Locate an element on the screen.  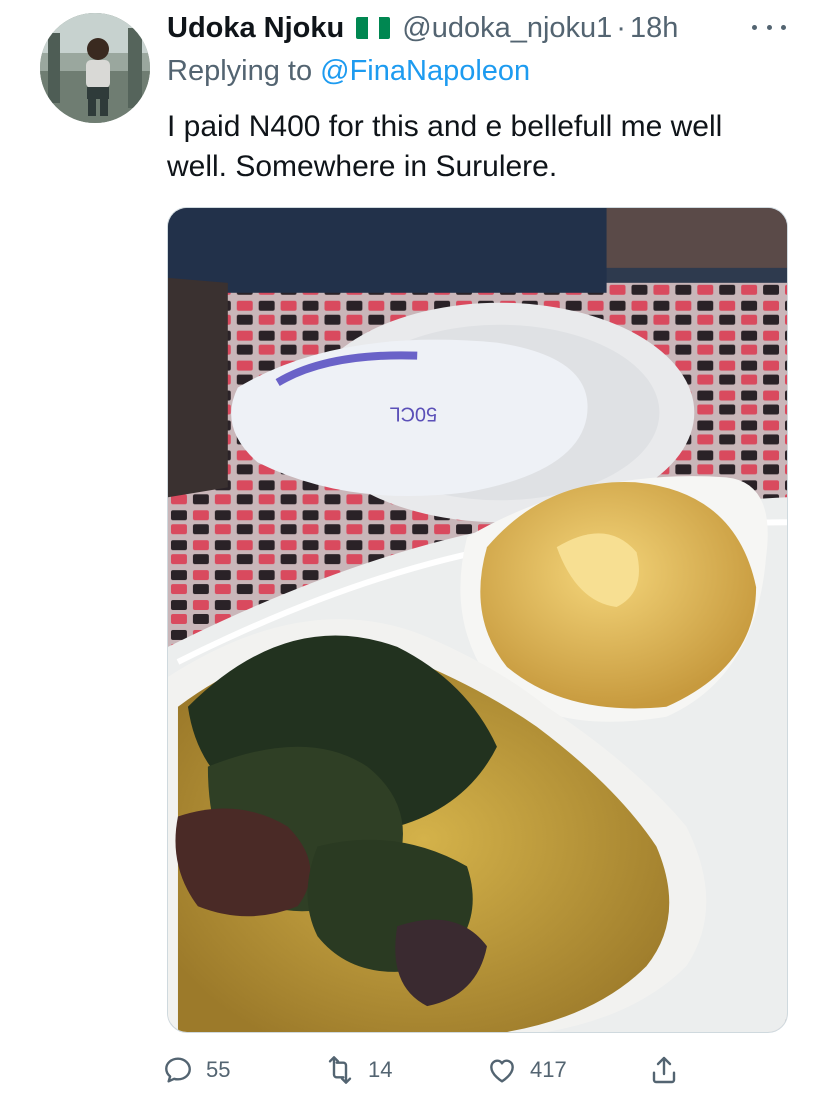
nigeria-flag-icon is located at coordinates (373, 28).